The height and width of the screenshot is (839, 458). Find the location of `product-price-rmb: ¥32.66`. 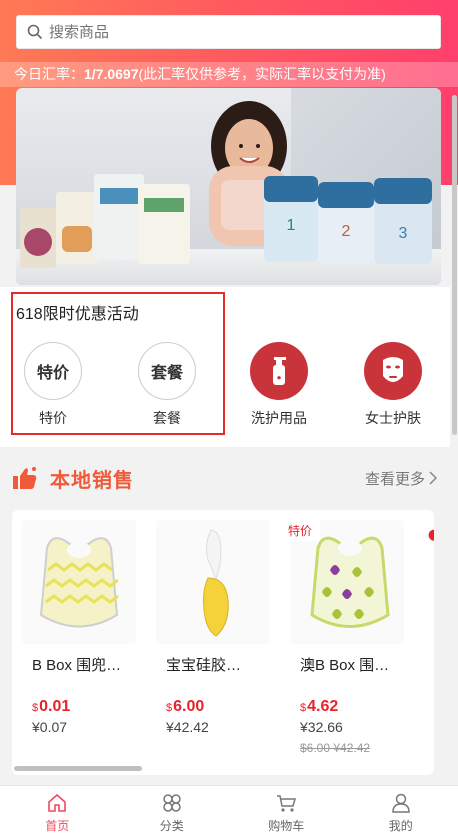

product-price-rmb: ¥32.66 is located at coordinates (321, 727).